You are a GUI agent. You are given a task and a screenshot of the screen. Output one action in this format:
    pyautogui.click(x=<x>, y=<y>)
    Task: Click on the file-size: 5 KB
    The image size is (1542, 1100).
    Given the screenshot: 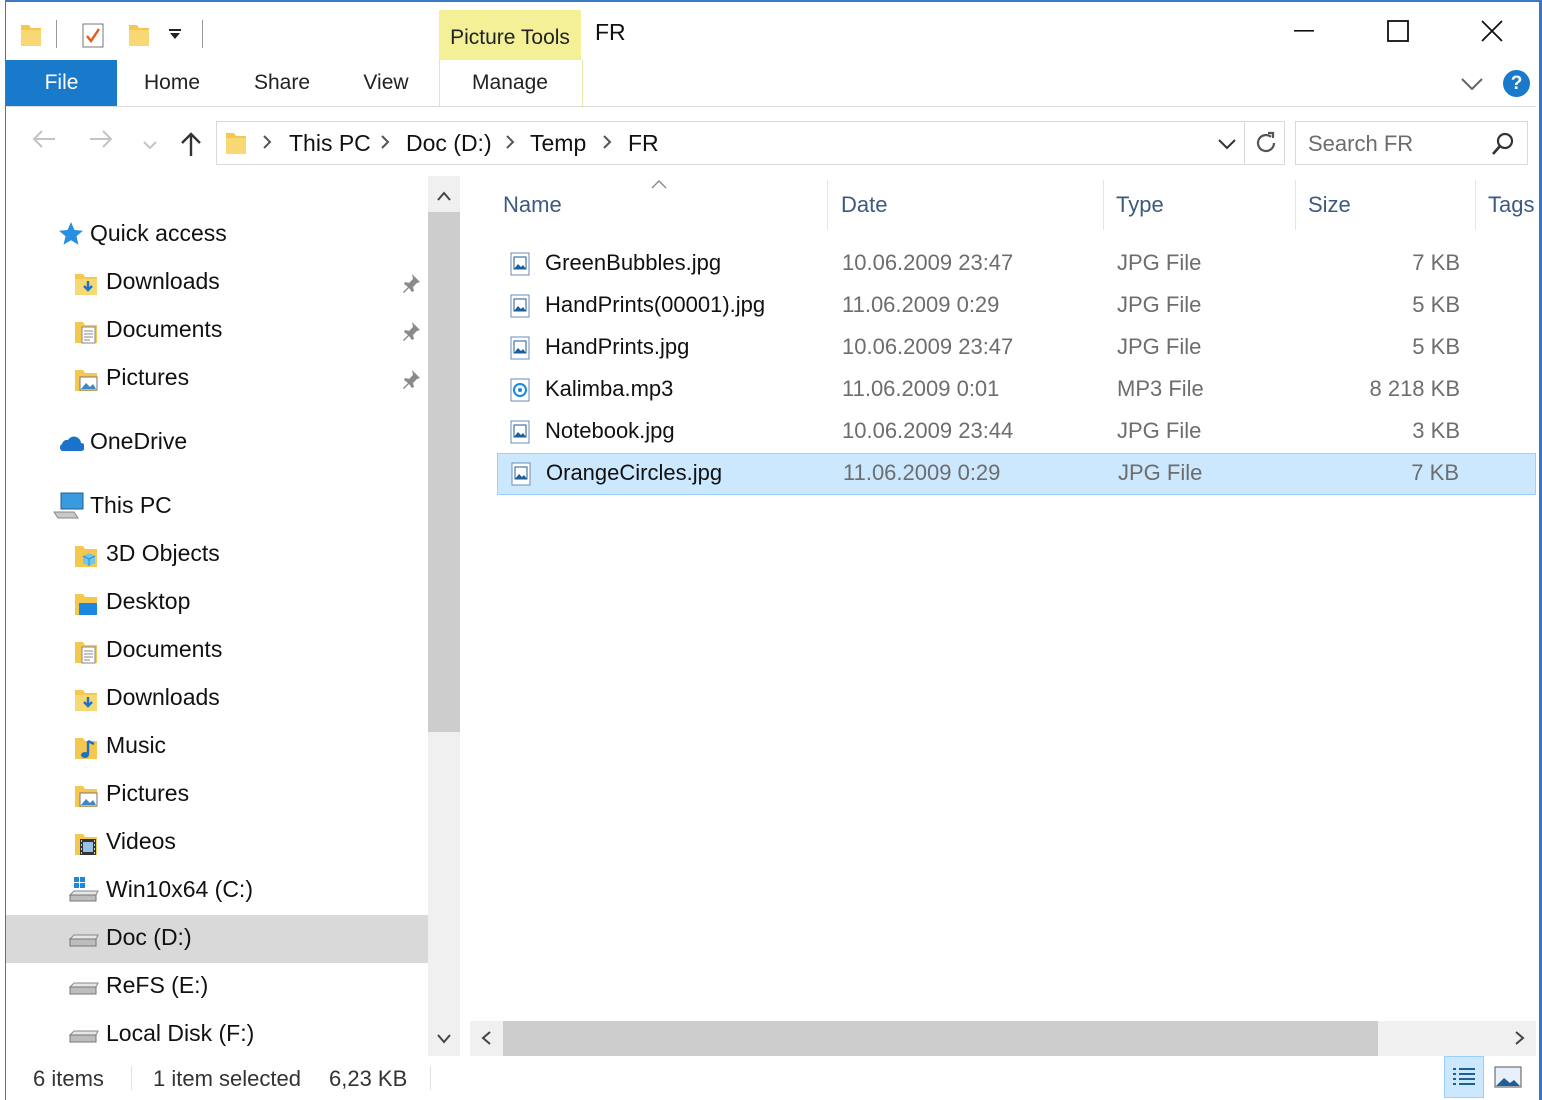 What is the action you would take?
    pyautogui.click(x=1436, y=304)
    